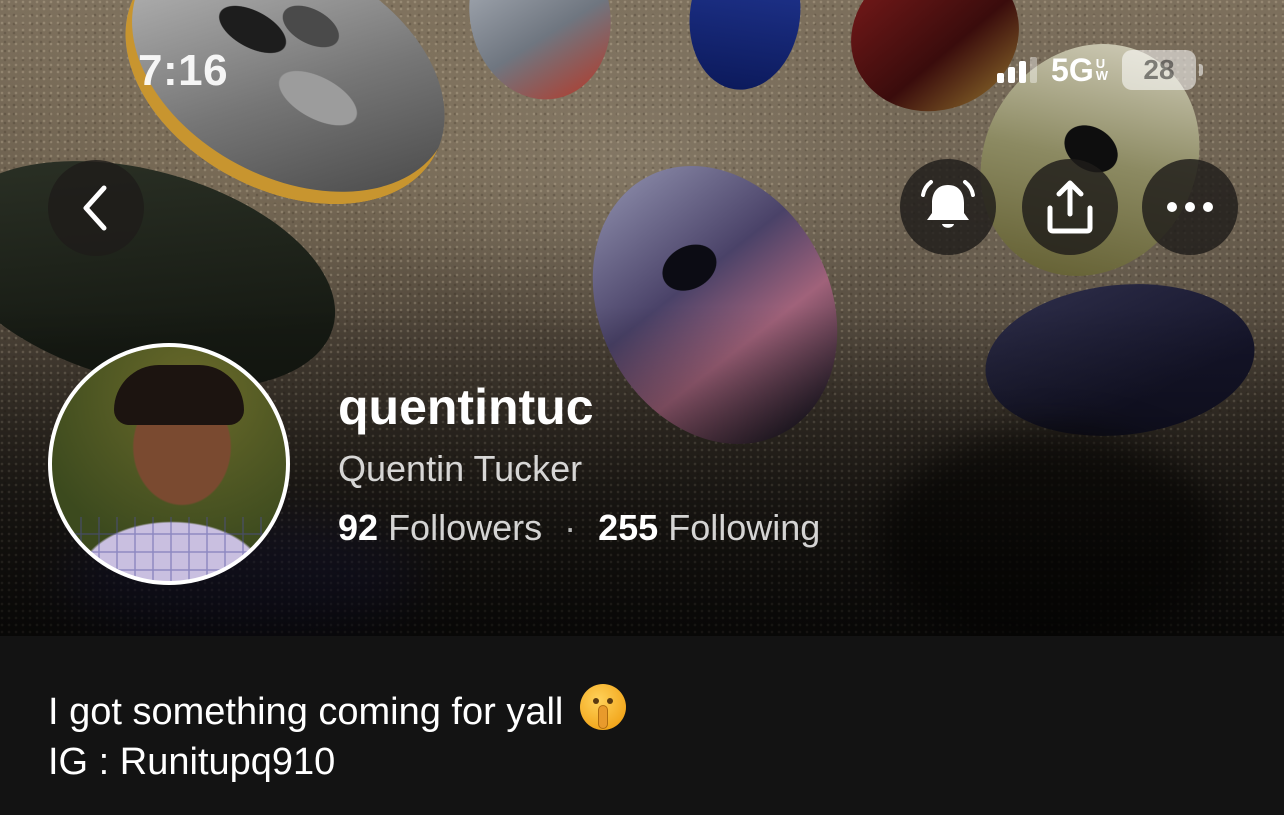  I want to click on notifications-button, so click(948, 207).